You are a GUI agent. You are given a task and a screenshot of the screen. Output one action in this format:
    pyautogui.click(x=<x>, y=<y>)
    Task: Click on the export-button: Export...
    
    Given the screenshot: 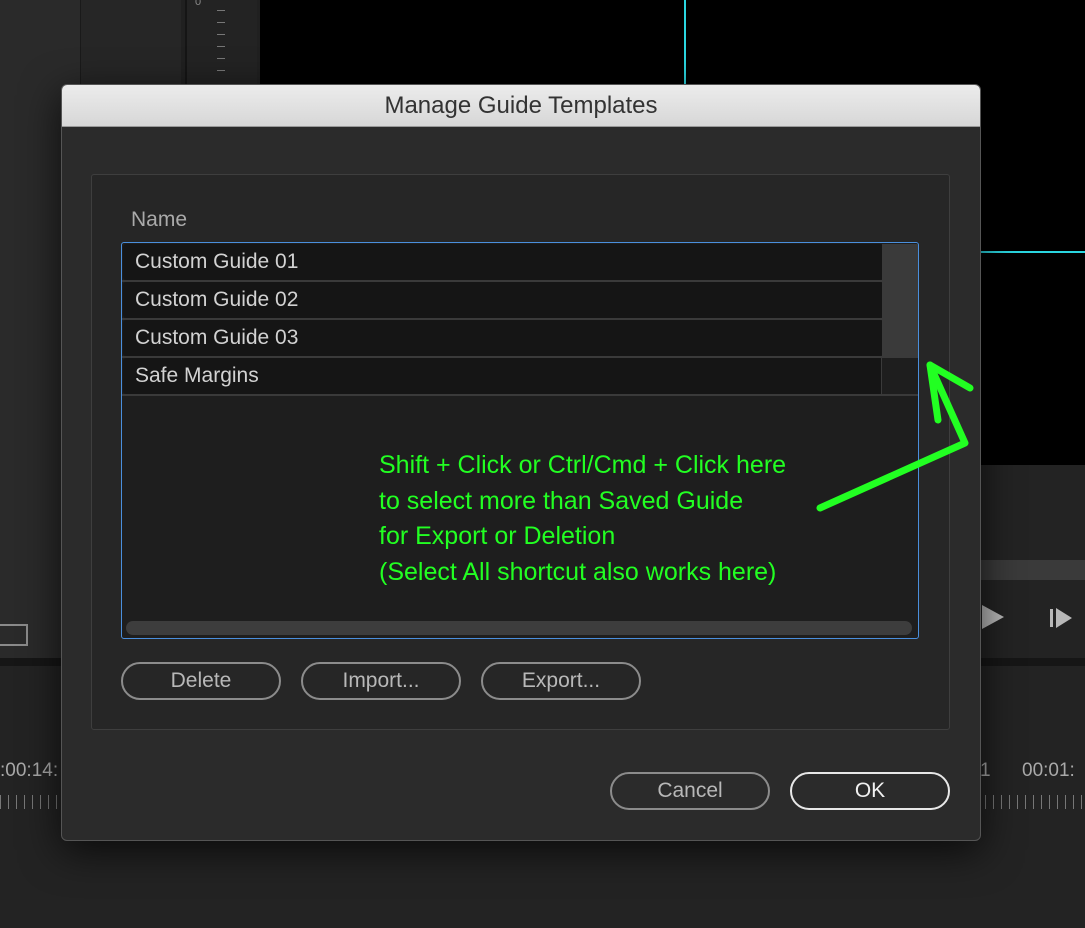 What is the action you would take?
    pyautogui.click(x=561, y=681)
    